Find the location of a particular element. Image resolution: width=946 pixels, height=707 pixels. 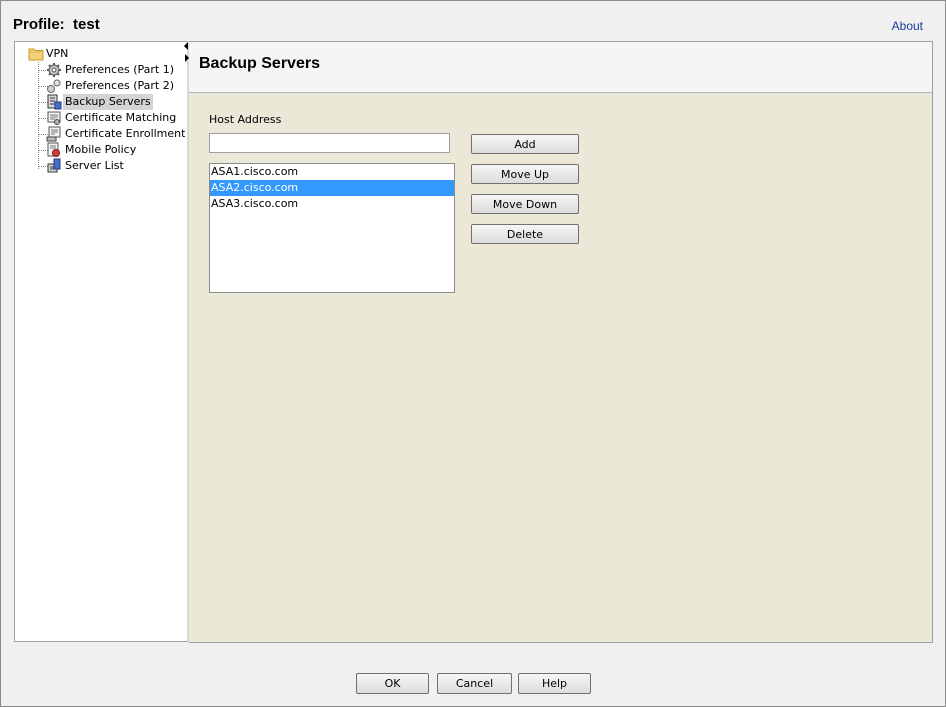

tree-item-preferences-part-2: Preferences (Part 2) is located at coordinates (111, 86).